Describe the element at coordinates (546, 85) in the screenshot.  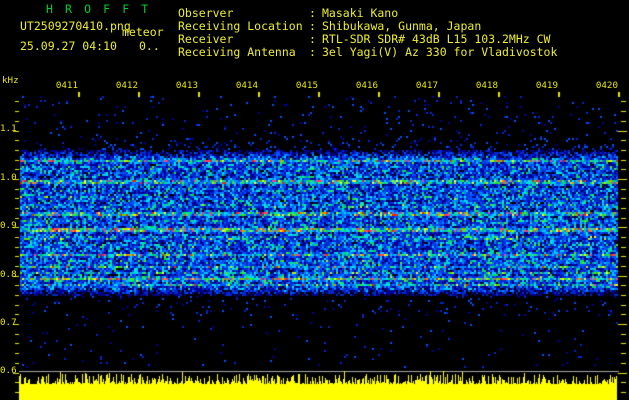
I see `x-tick-label: 0419` at that location.